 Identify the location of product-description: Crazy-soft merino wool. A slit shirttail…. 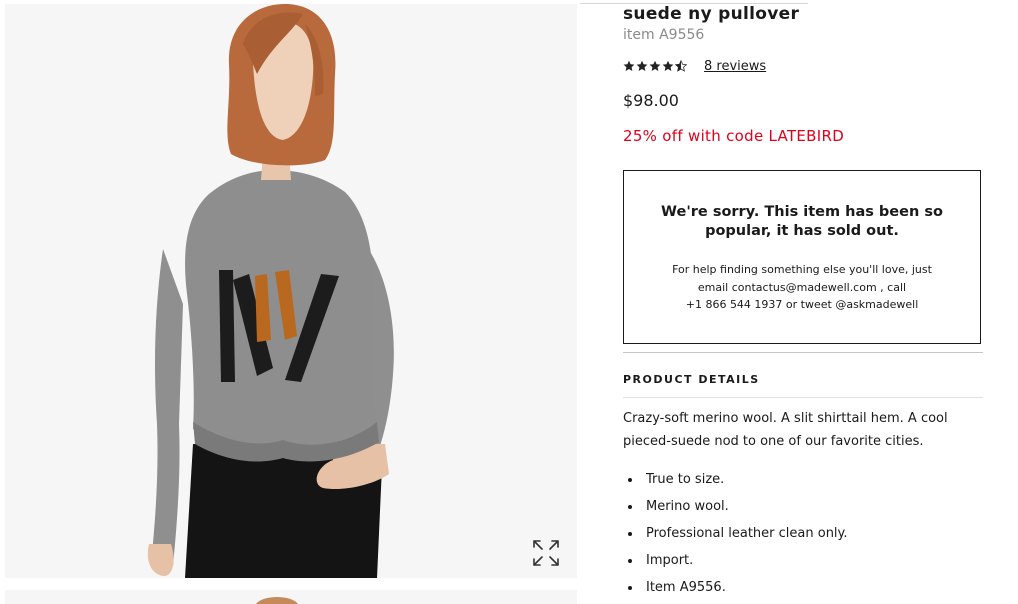
(785, 430).